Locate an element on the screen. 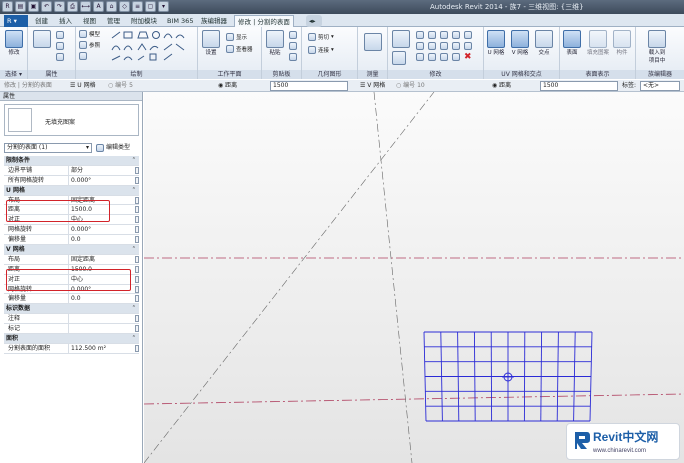 The width and height of the screenshot is (684, 463). property-value: 0.0 is located at coordinates (100, 299).